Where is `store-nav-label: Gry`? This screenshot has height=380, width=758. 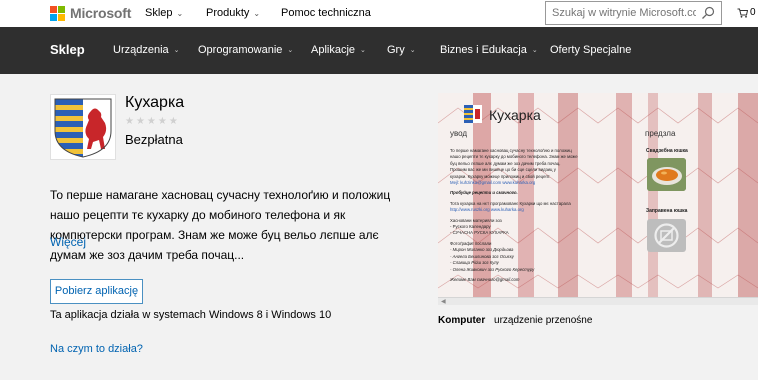
store-nav-label: Gry is located at coordinates (396, 50).